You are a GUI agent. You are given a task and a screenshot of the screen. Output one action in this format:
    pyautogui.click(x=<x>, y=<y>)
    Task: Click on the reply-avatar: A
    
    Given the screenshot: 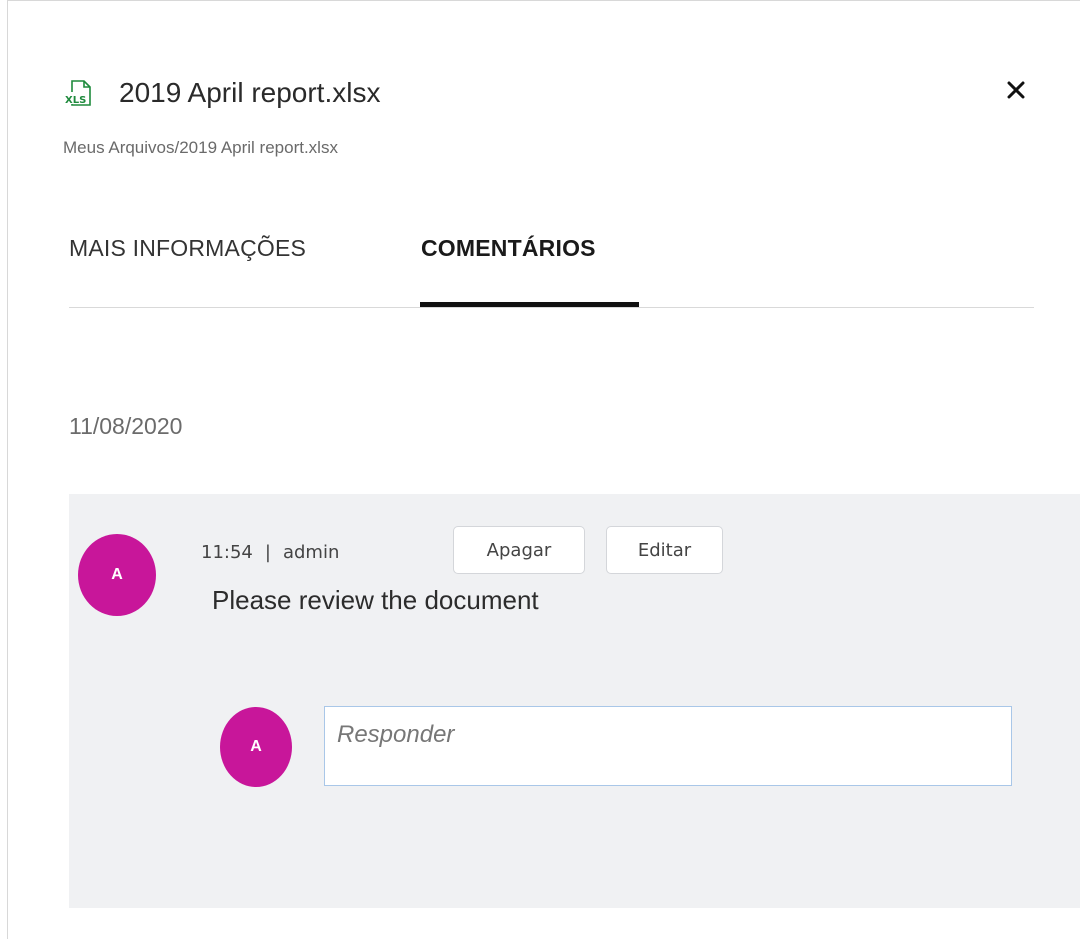 What is the action you would take?
    pyautogui.click(x=256, y=747)
    